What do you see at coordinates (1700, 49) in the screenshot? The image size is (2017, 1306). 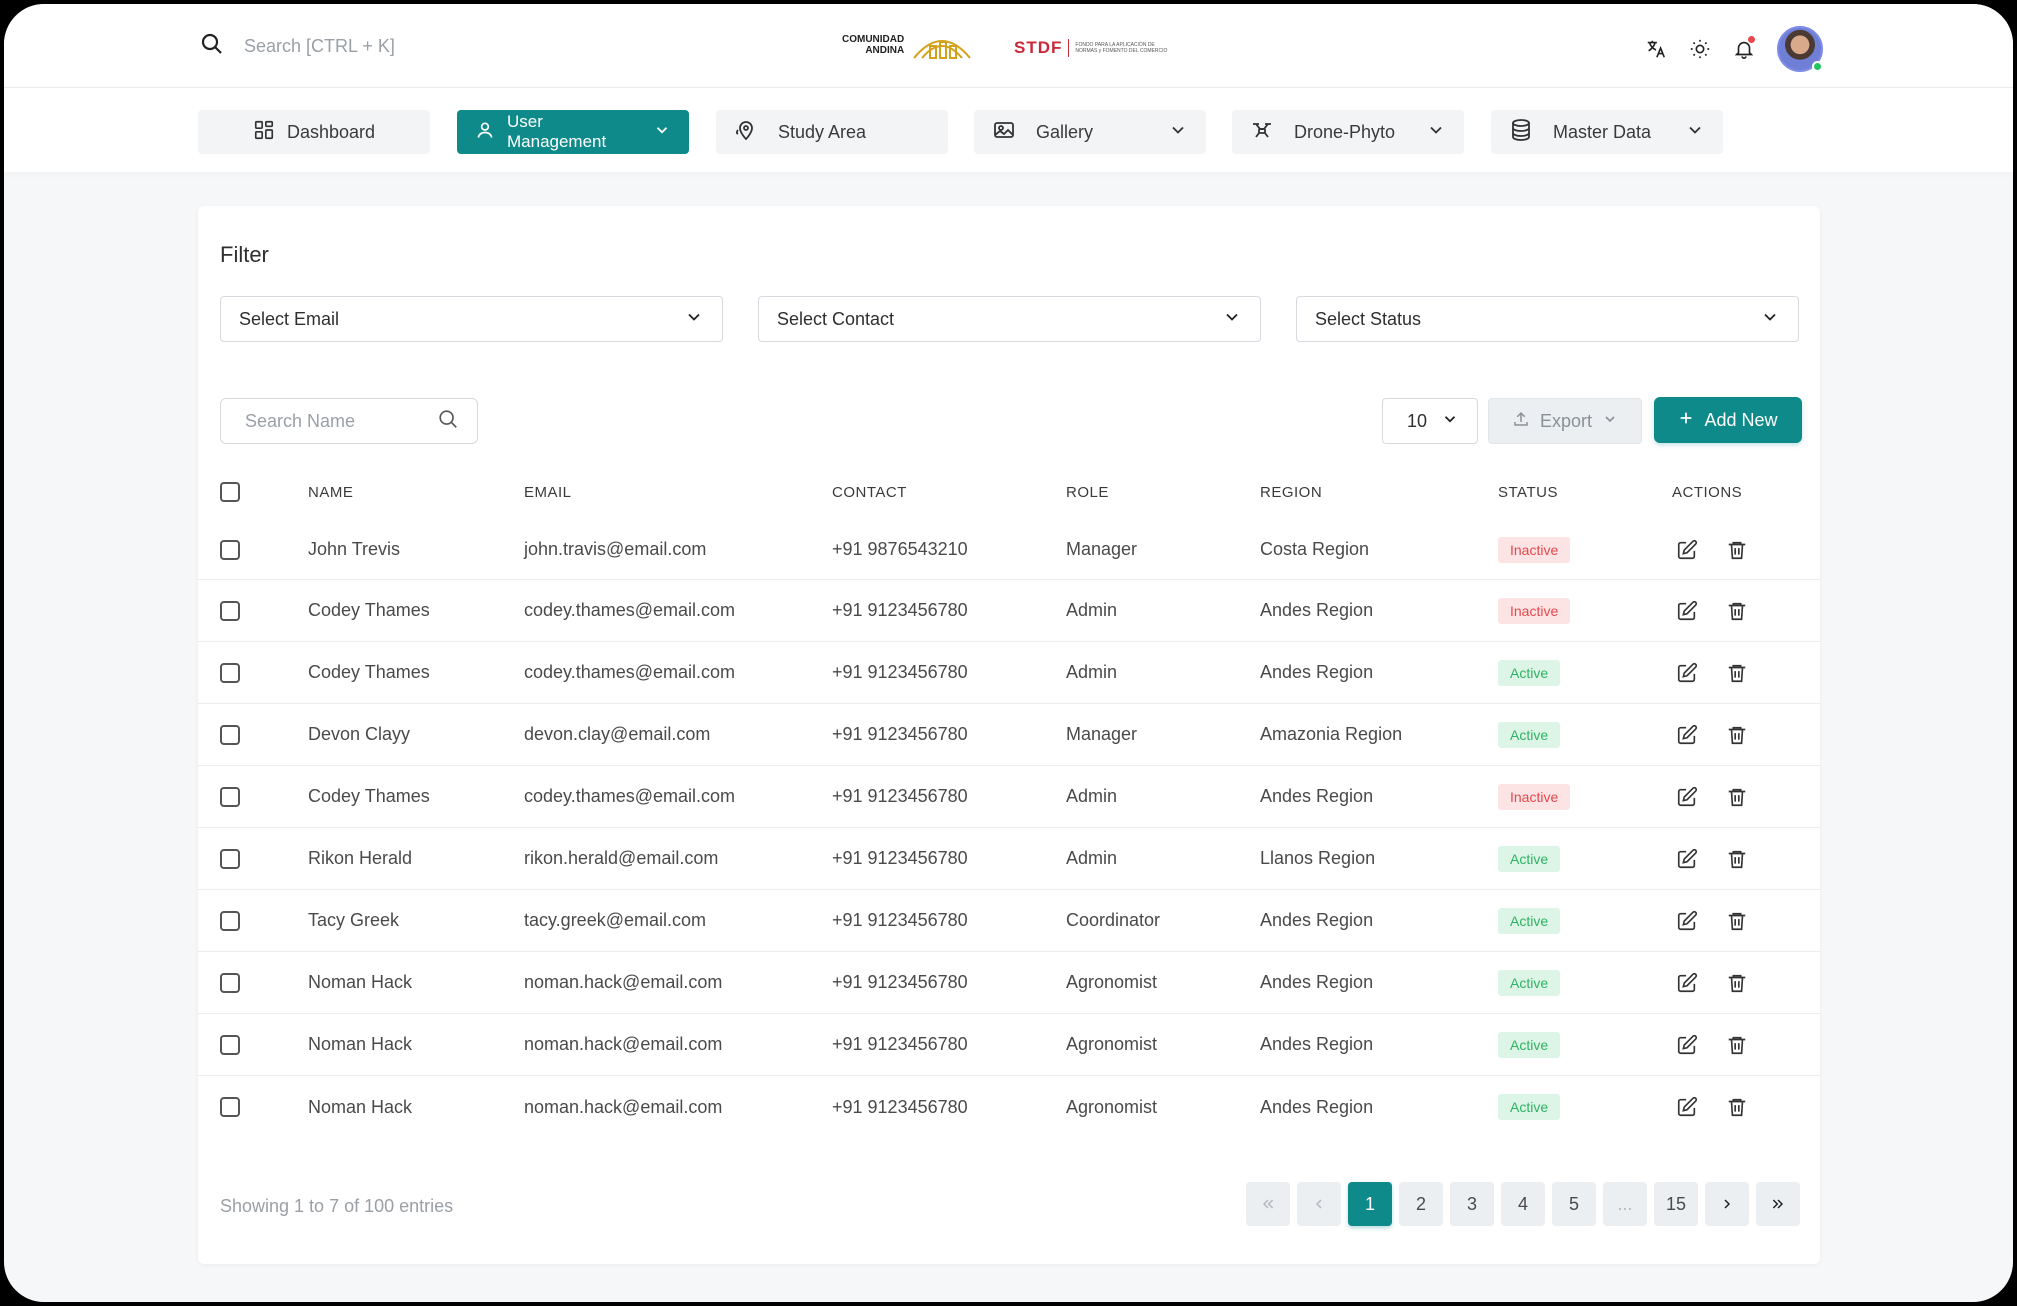 I see `theme-sun-icon` at bounding box center [1700, 49].